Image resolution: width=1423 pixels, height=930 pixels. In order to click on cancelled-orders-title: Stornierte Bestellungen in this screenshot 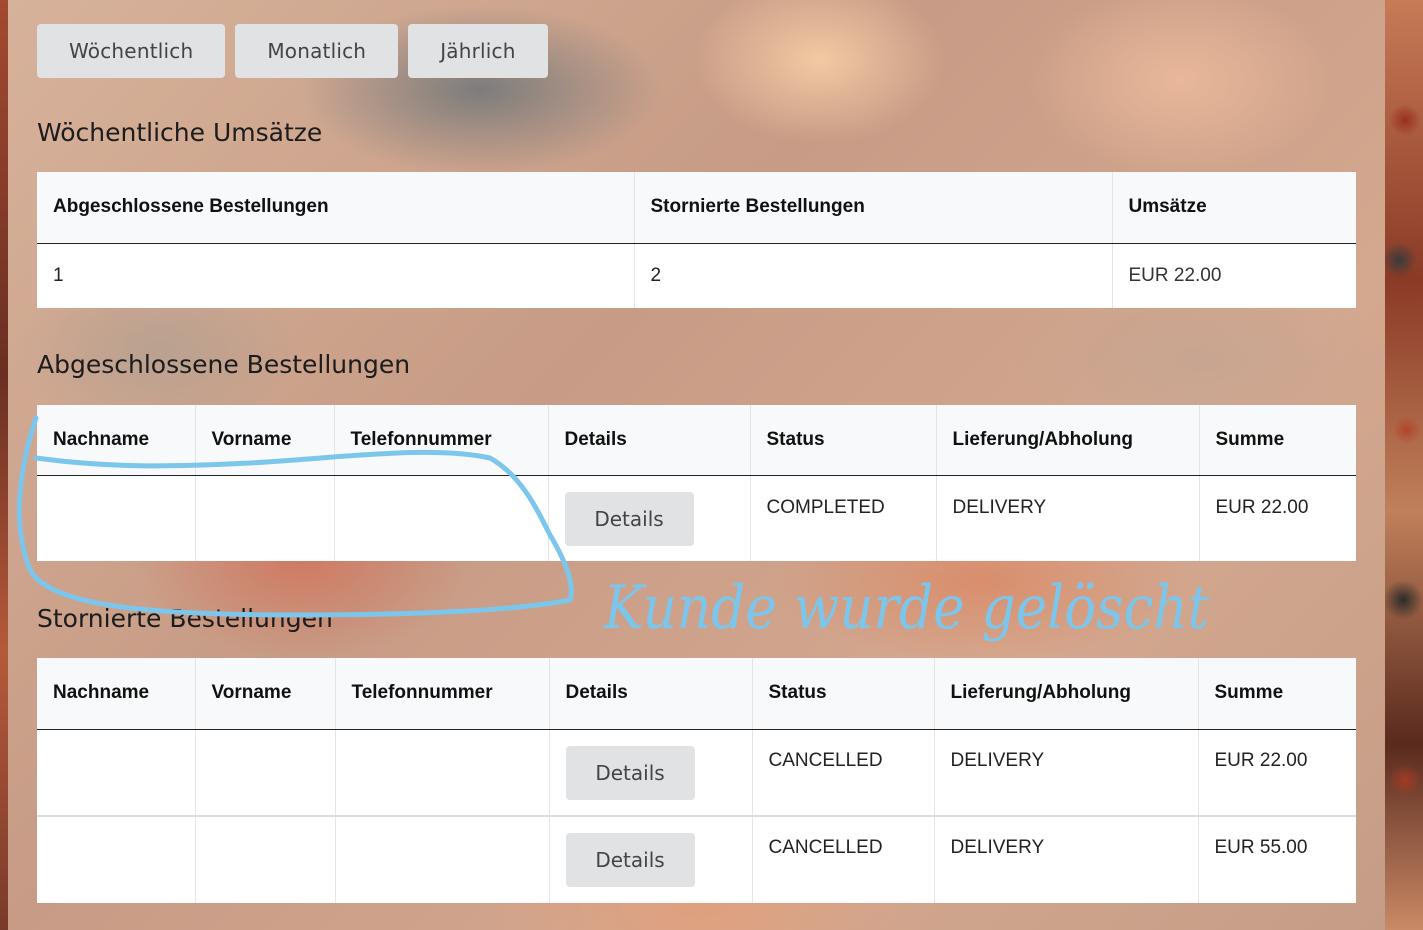, I will do `click(185, 618)`.